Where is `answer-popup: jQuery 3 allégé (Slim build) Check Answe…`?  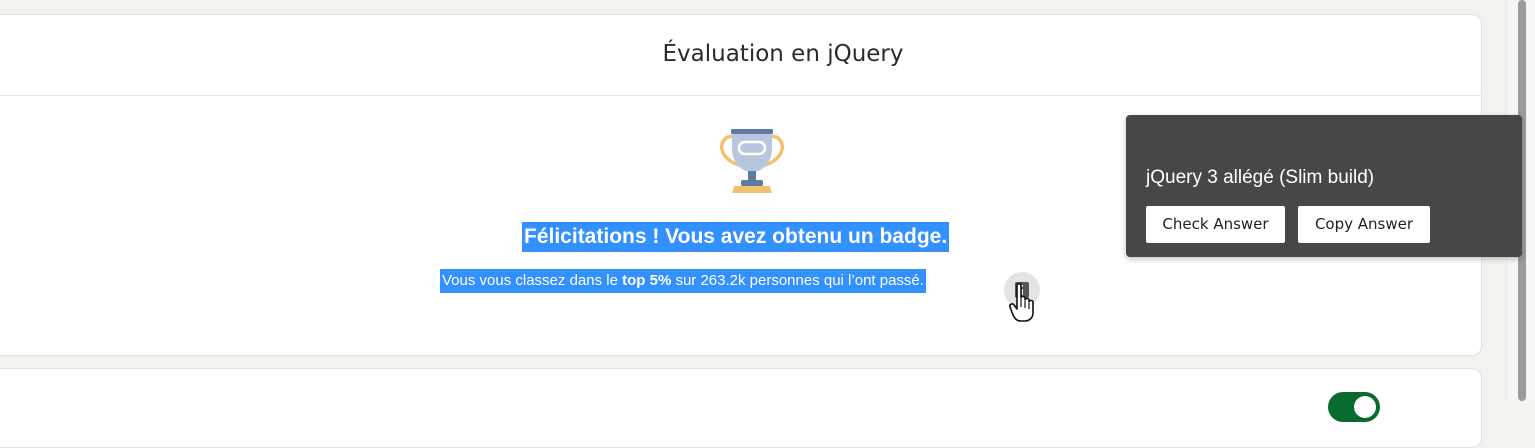 answer-popup: jQuery 3 allégé (Slim build) Check Answe… is located at coordinates (1324, 186).